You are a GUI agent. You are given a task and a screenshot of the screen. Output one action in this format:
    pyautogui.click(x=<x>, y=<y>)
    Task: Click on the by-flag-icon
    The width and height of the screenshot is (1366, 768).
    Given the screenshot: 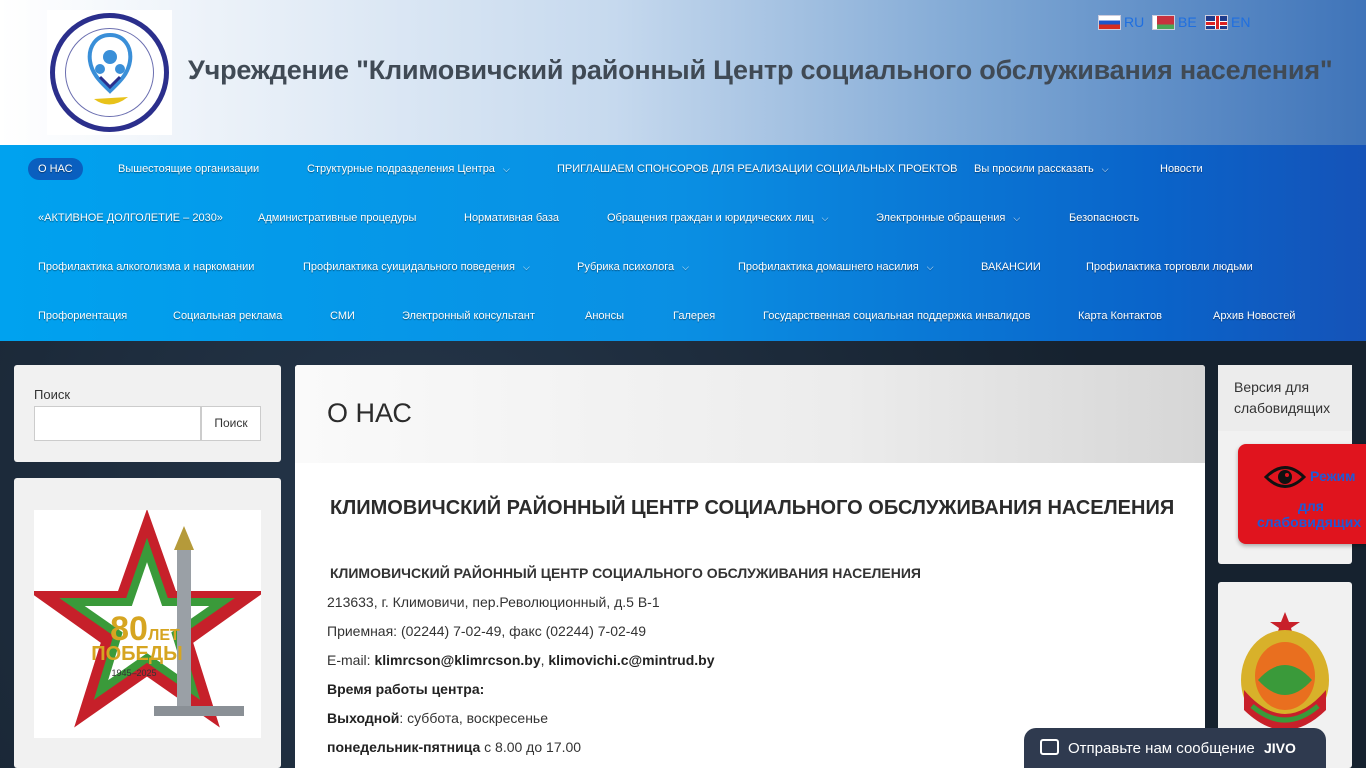 What is the action you would take?
    pyautogui.click(x=1163, y=22)
    